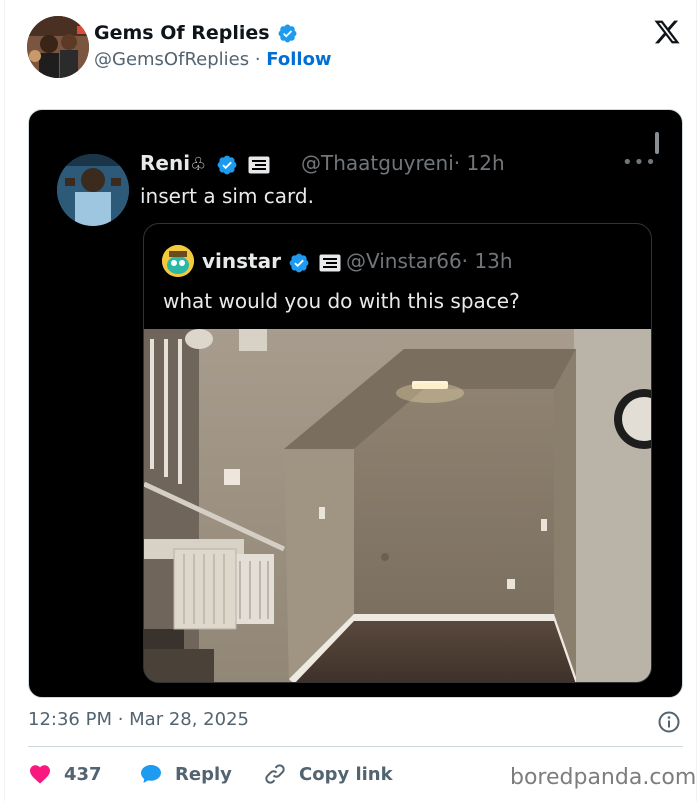 The height and width of the screenshot is (801, 700). Describe the element at coordinates (203, 774) in the screenshot. I see `reply-label: Reply` at that location.